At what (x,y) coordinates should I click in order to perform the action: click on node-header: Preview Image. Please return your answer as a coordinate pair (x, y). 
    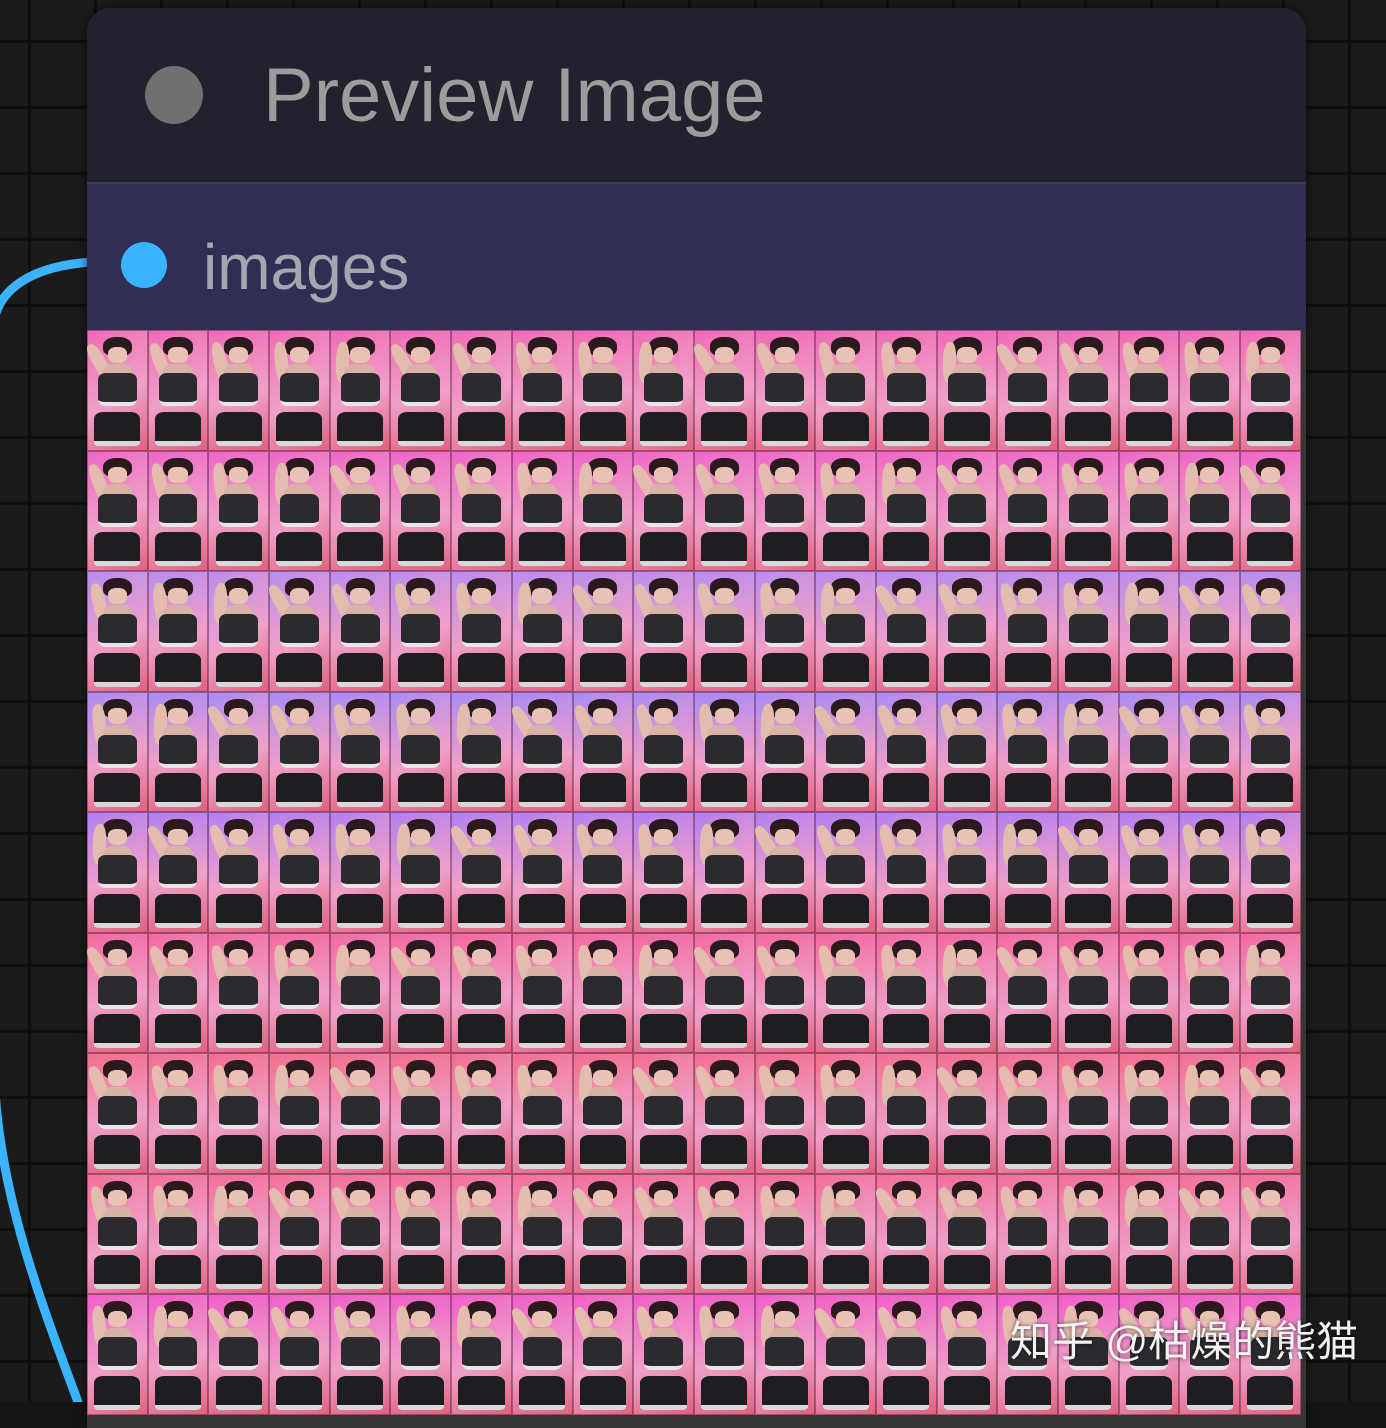
    Looking at the image, I should click on (696, 95).